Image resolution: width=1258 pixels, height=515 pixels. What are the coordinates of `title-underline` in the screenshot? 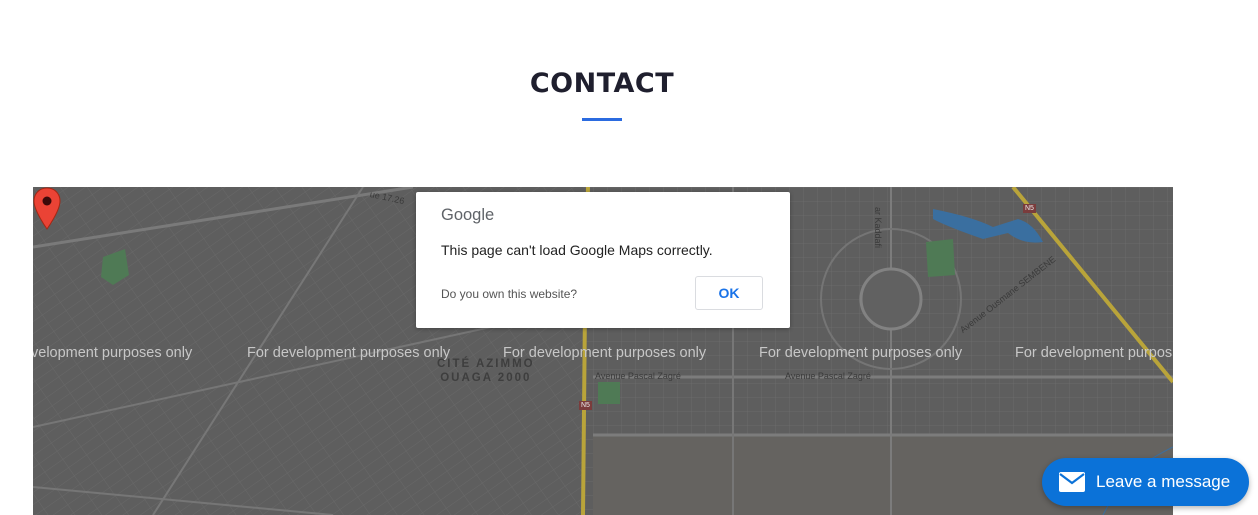 It's located at (602, 119).